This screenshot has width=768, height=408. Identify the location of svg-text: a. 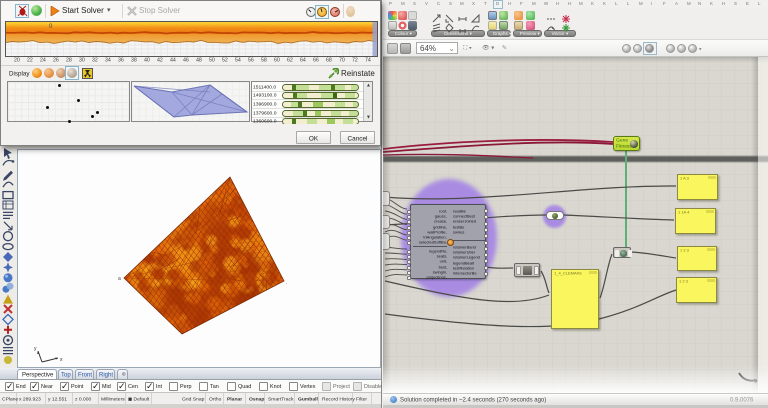
(119, 279).